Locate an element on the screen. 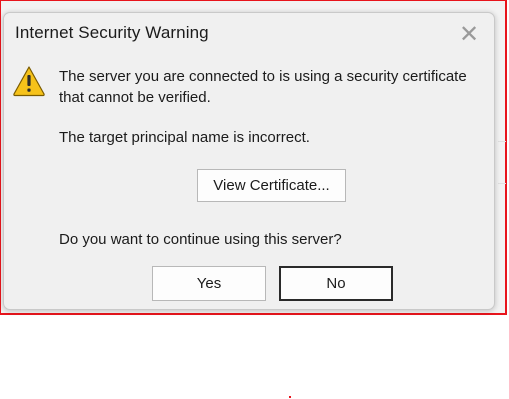 Image resolution: width=509 pixels, height=399 pixels. yes-button: Yes is located at coordinates (209, 283).